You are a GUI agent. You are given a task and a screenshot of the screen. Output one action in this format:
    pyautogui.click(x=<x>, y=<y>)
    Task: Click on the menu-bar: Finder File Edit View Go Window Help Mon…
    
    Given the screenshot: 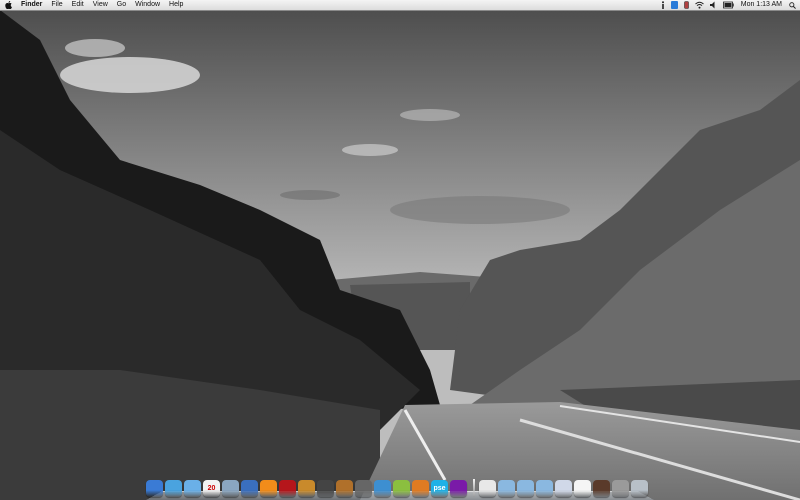 What is the action you would take?
    pyautogui.click(x=400, y=5)
    